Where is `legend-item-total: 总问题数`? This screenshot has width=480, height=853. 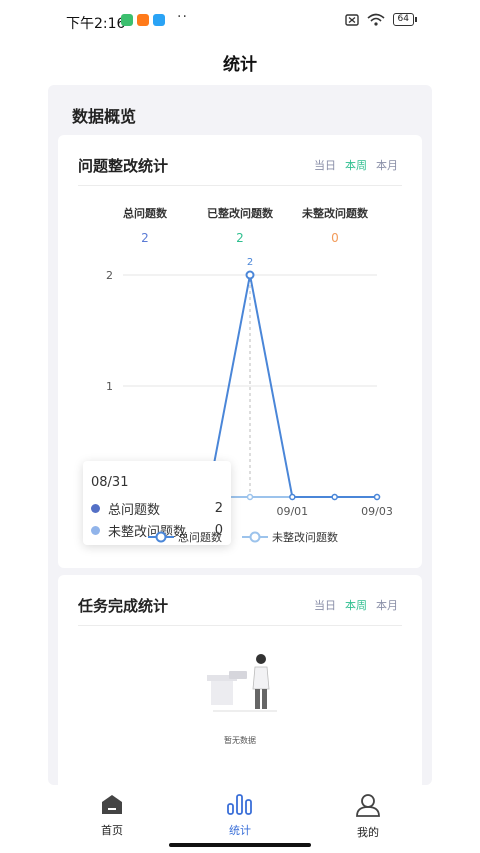 legend-item-total: 总问题数 is located at coordinates (185, 537).